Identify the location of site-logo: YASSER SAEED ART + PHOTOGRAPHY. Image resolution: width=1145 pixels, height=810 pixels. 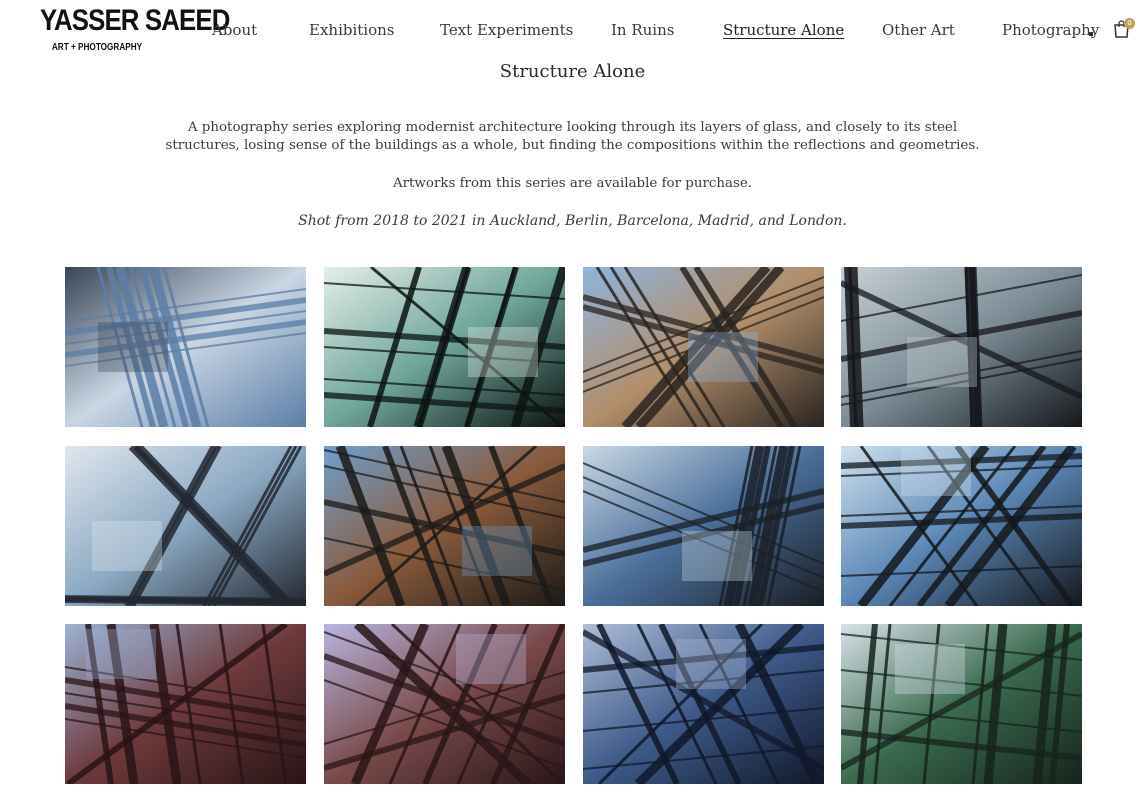
(135, 29).